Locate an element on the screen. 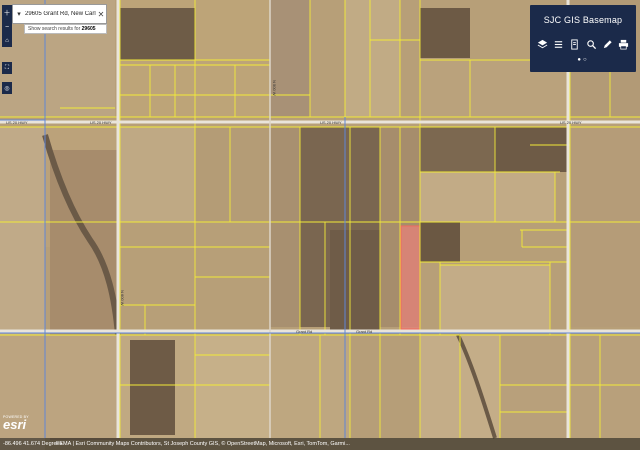 The width and height of the screenshot is (640, 450). edit-icon is located at coordinates (607, 44).